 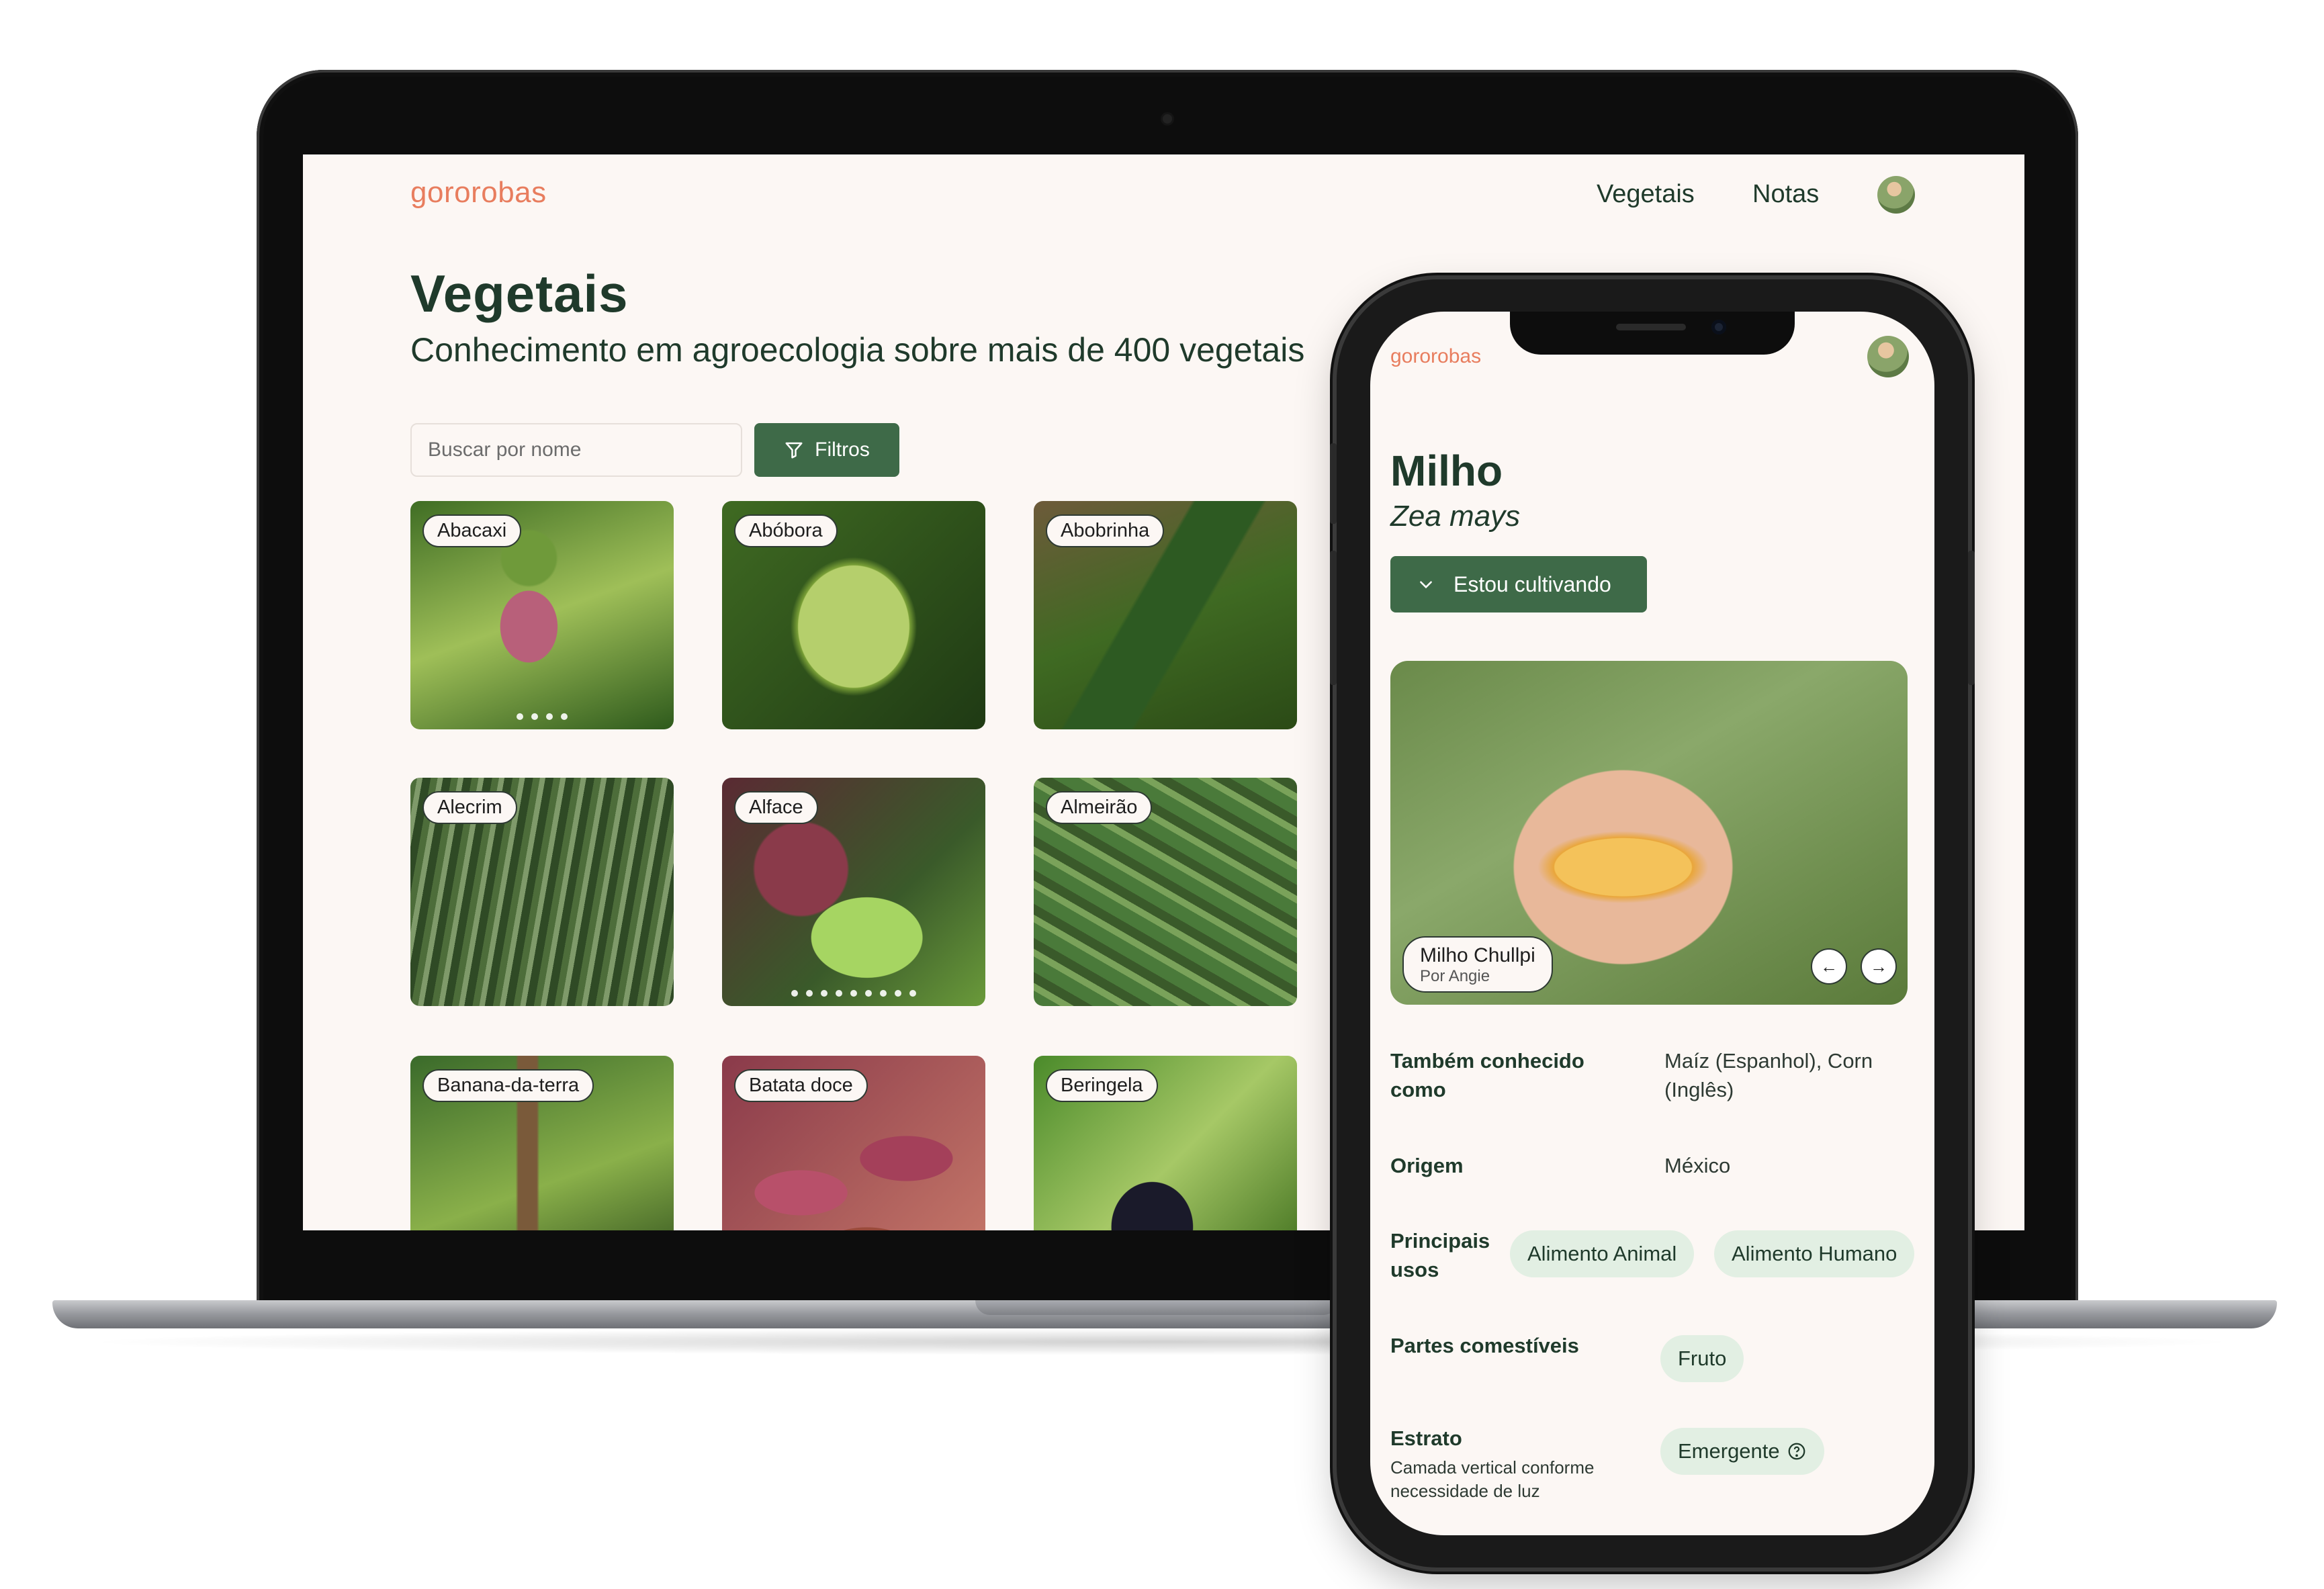 I want to click on laptop-opening-notch, so click(x=1156, y=1307).